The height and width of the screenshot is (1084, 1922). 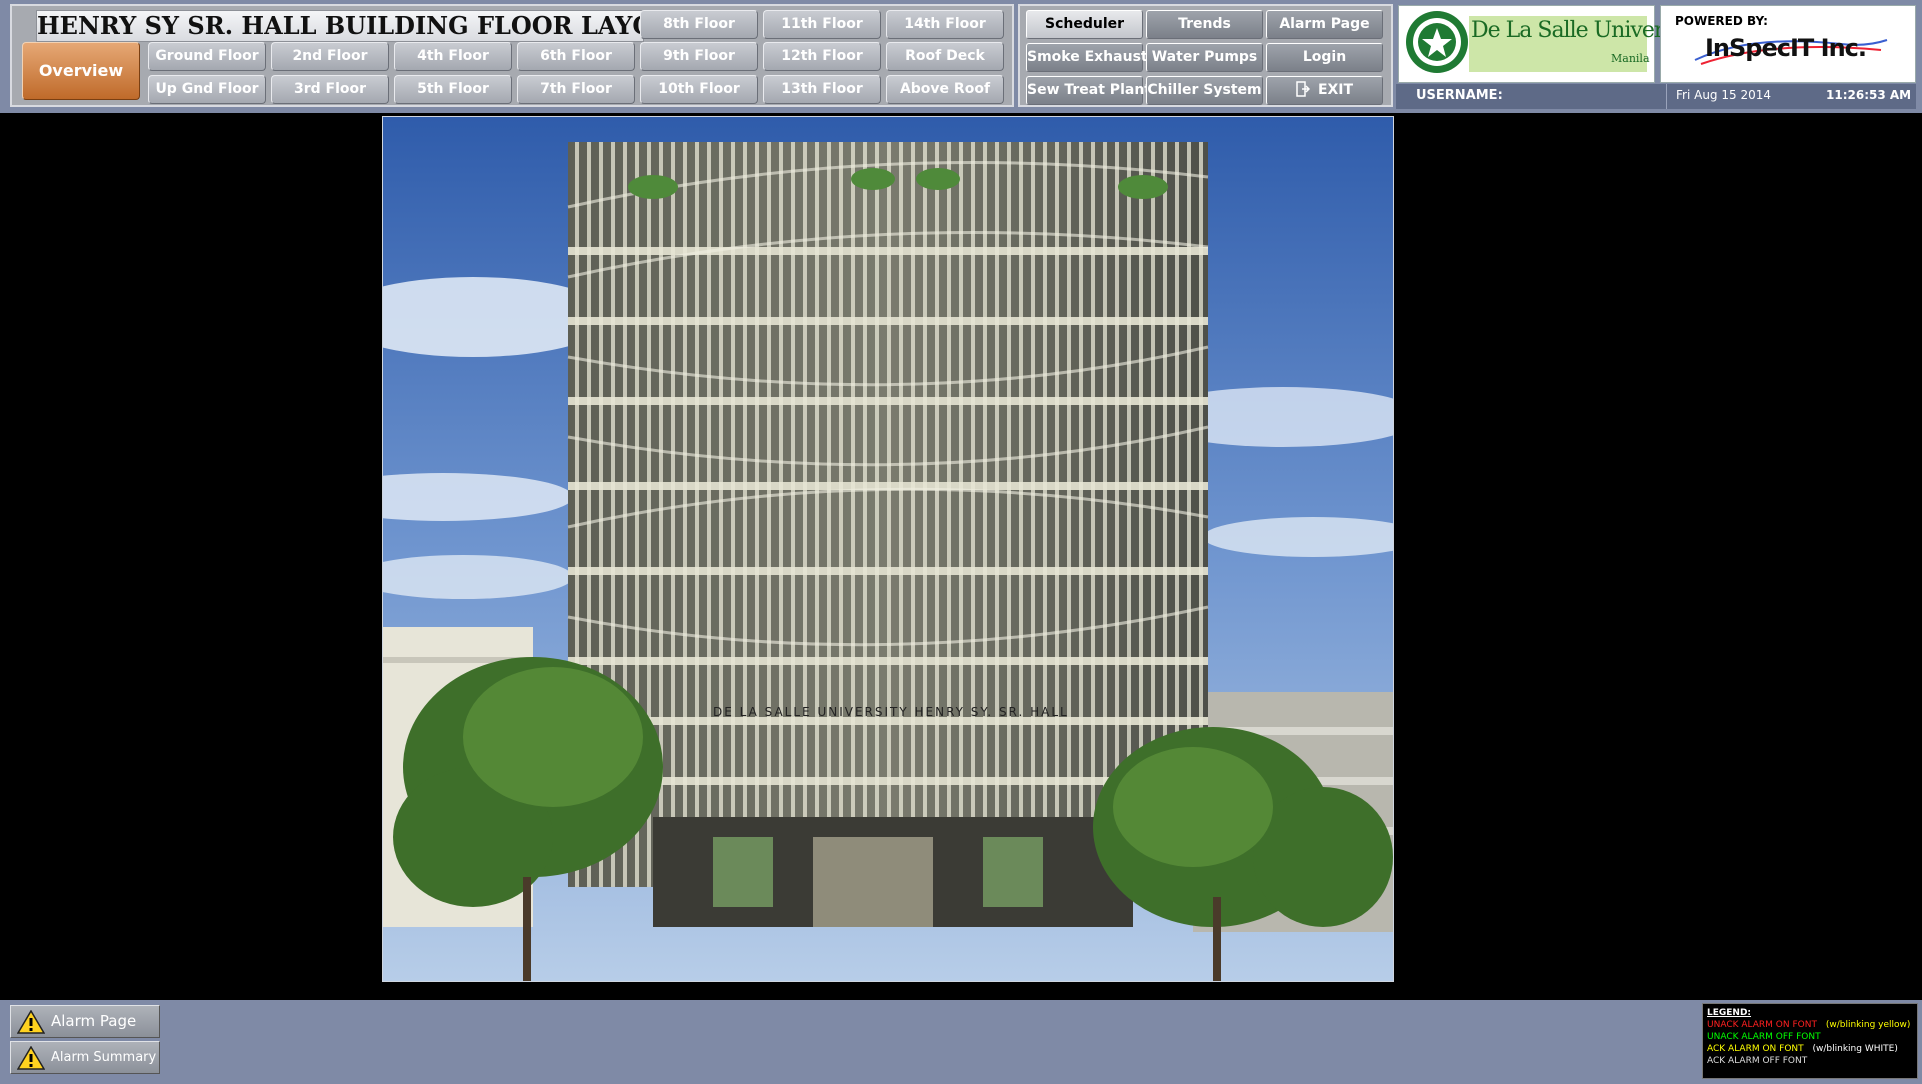 I want to click on above-roof-button: Above Roof, so click(x=945, y=89).